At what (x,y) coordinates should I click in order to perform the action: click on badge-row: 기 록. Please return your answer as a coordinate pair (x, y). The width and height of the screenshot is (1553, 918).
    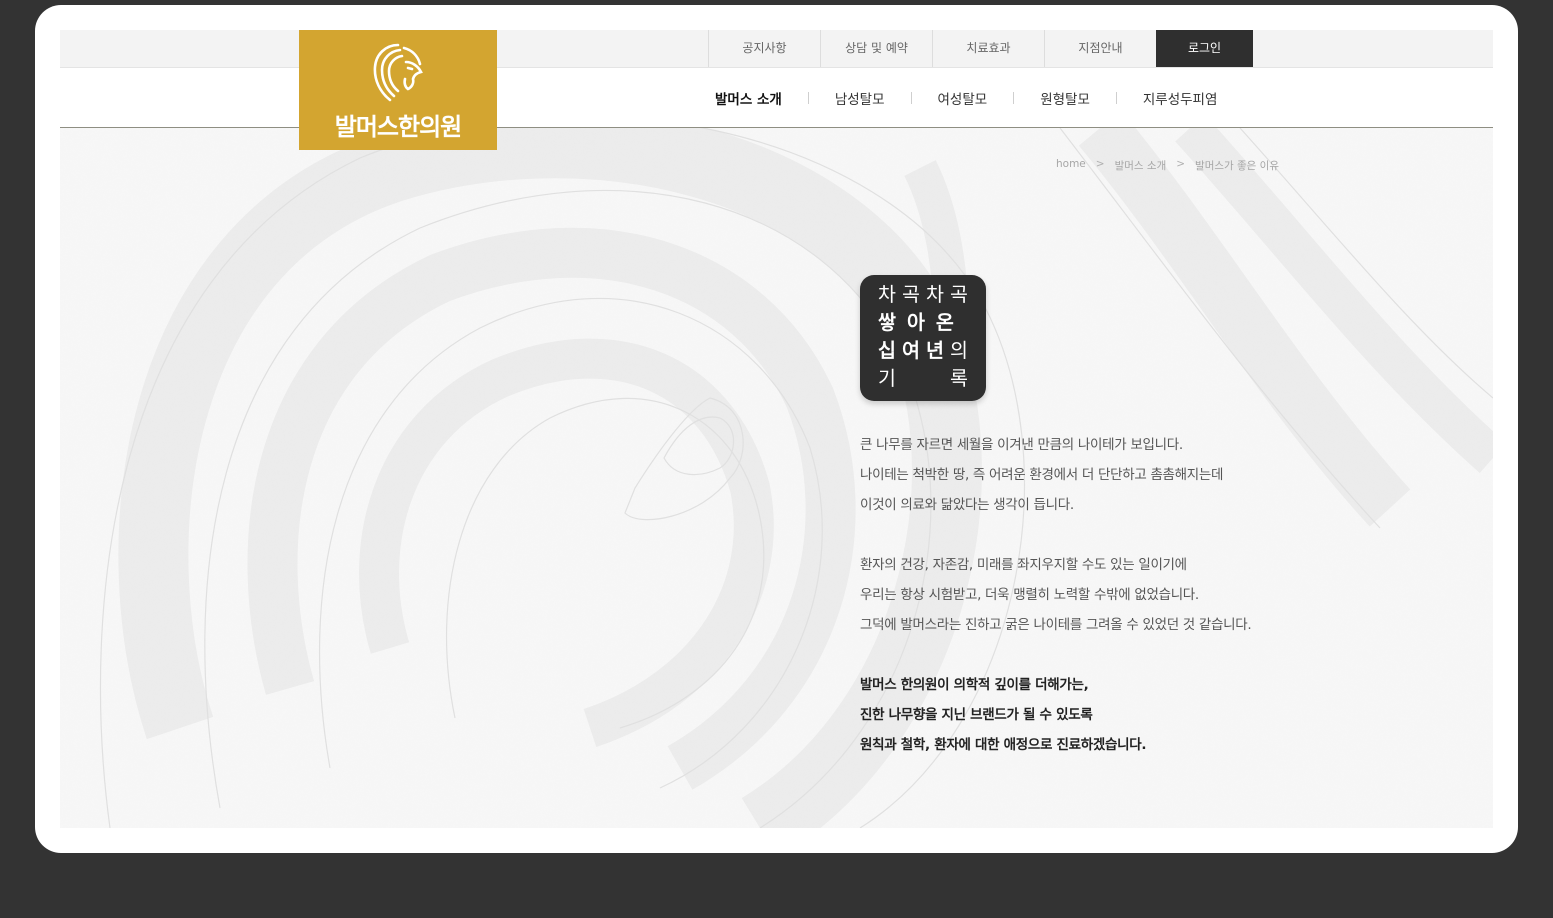
    Looking at the image, I should click on (923, 379).